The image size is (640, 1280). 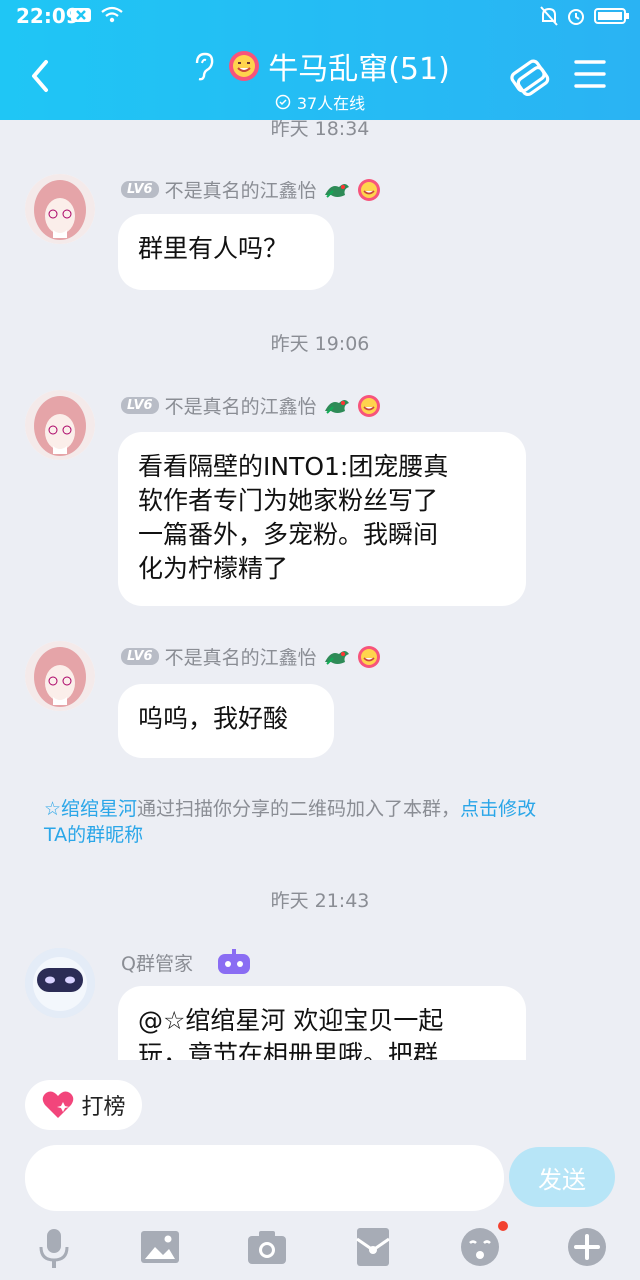 I want to click on robot-avatar-icon, so click(x=60, y=983).